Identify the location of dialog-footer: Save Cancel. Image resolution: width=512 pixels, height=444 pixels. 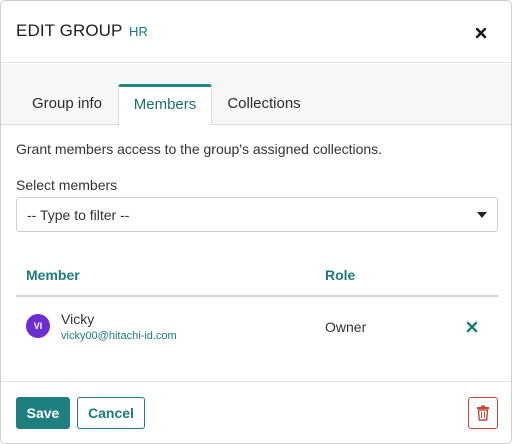
(256, 412).